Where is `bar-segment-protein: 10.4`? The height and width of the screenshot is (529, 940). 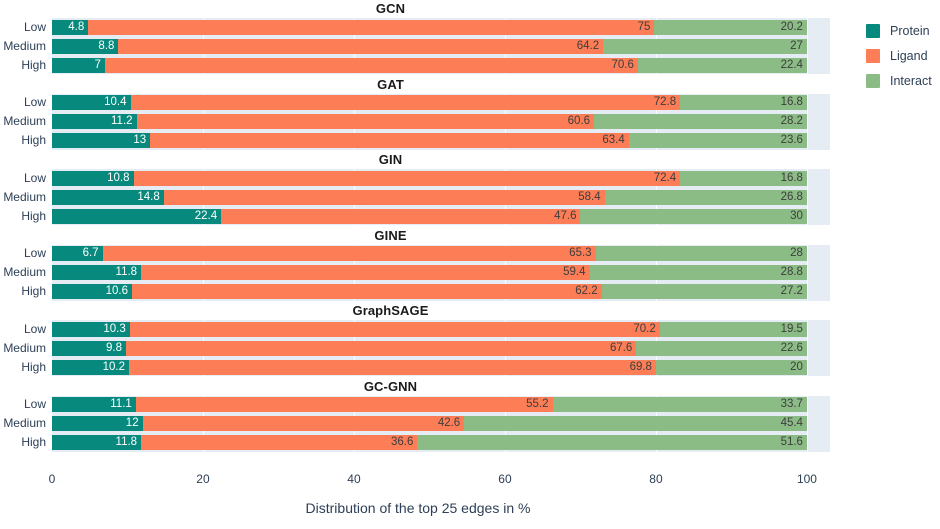 bar-segment-protein: 10.4 is located at coordinates (91, 102).